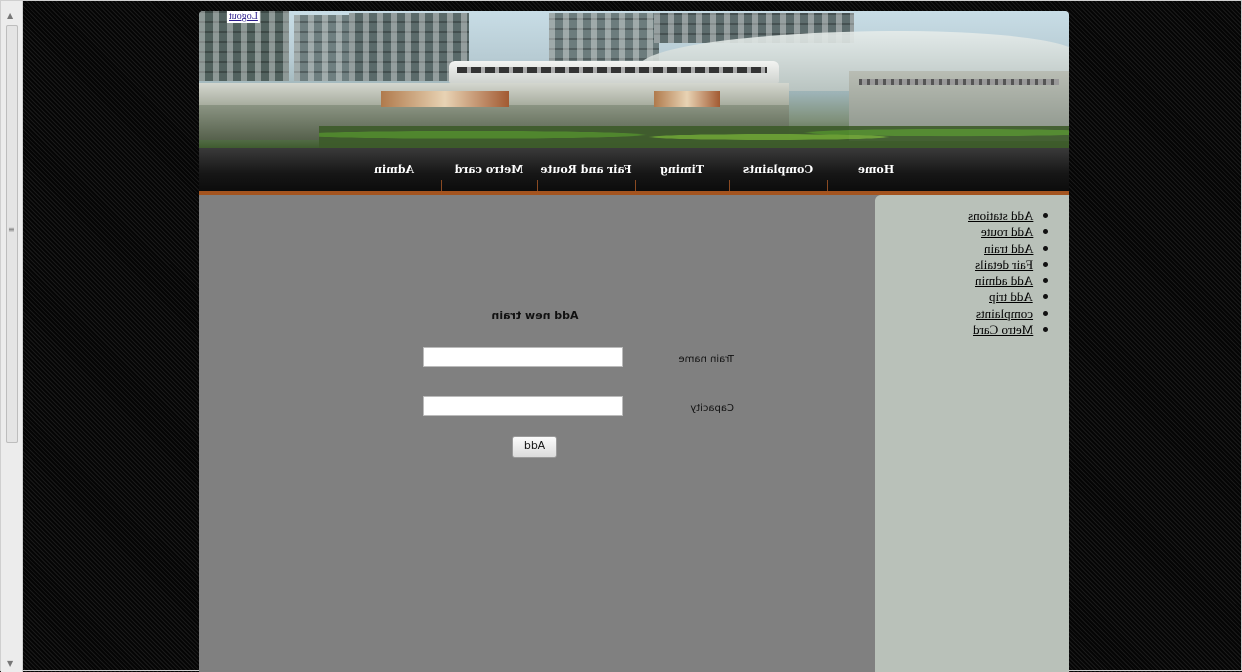  What do you see at coordinates (967, 296) in the screenshot?
I see `list-item: Add trip` at bounding box center [967, 296].